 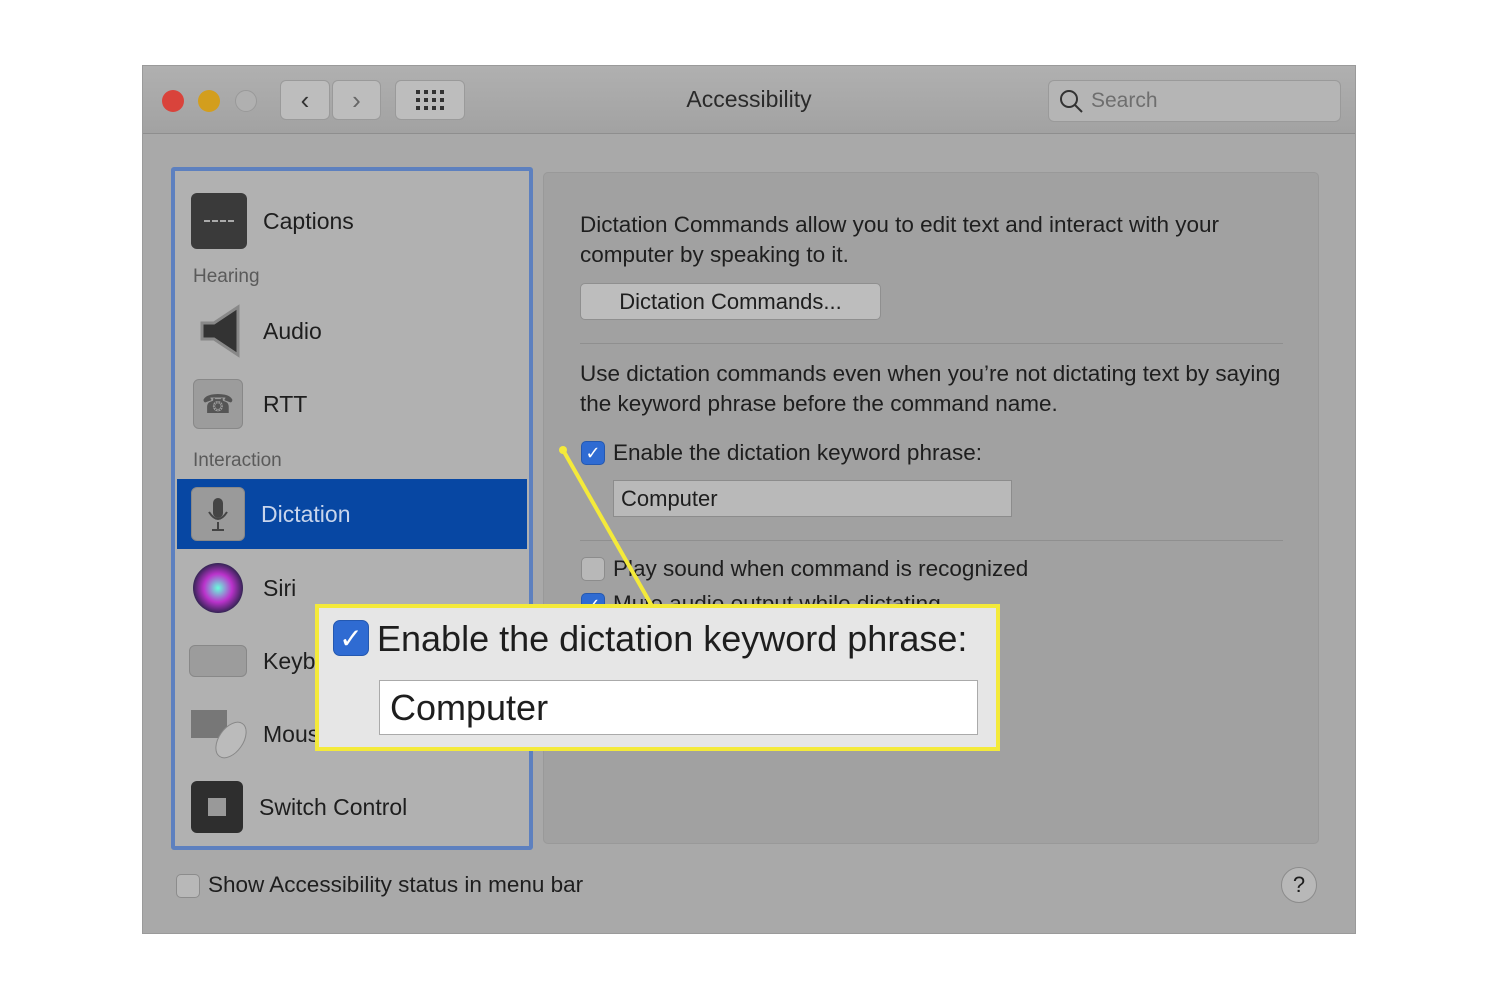 I want to click on checkmark-icon: ✓, so click(x=351, y=638).